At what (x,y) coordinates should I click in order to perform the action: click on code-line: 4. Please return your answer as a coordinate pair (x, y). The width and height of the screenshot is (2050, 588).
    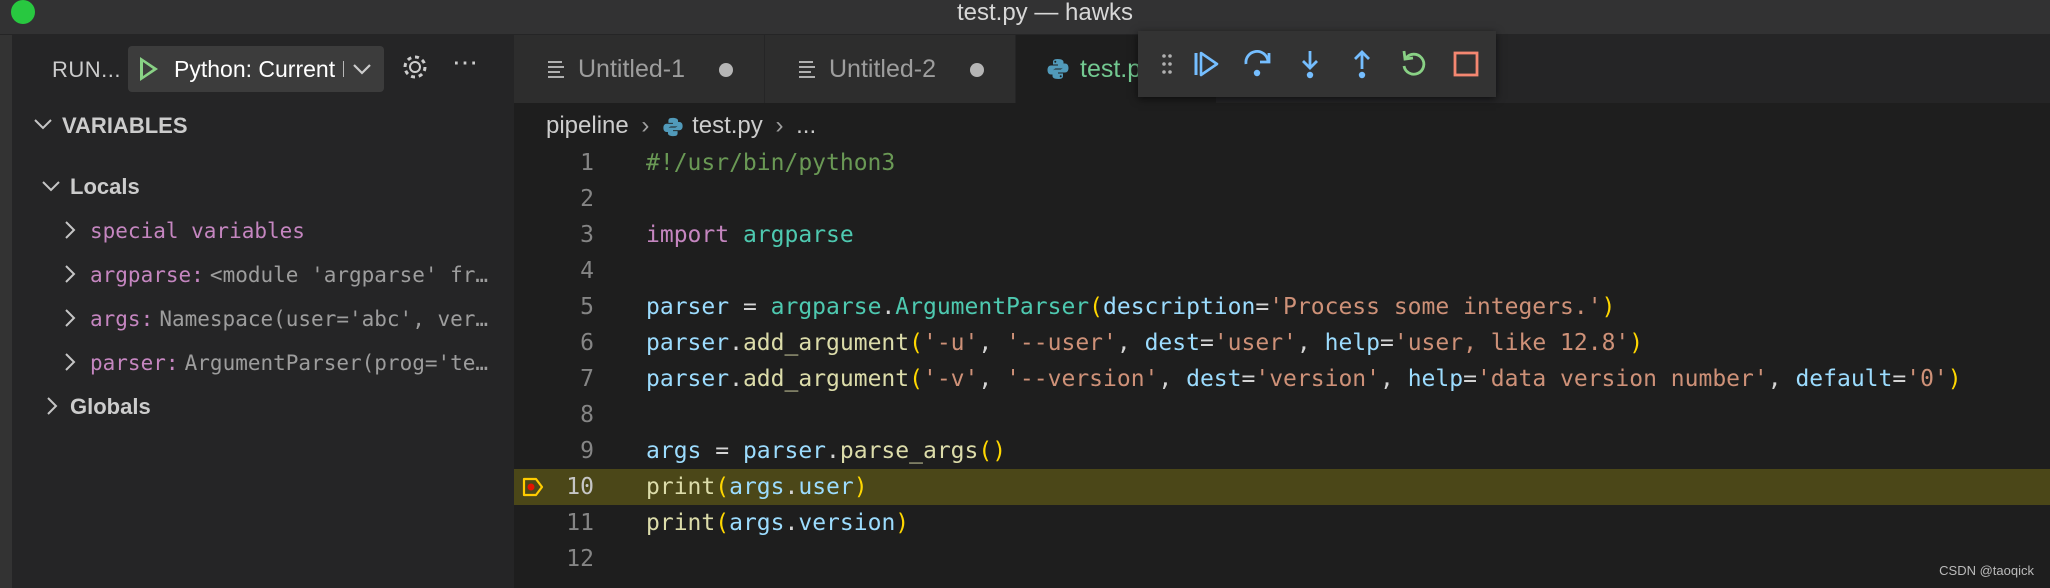
    Looking at the image, I should click on (1282, 271).